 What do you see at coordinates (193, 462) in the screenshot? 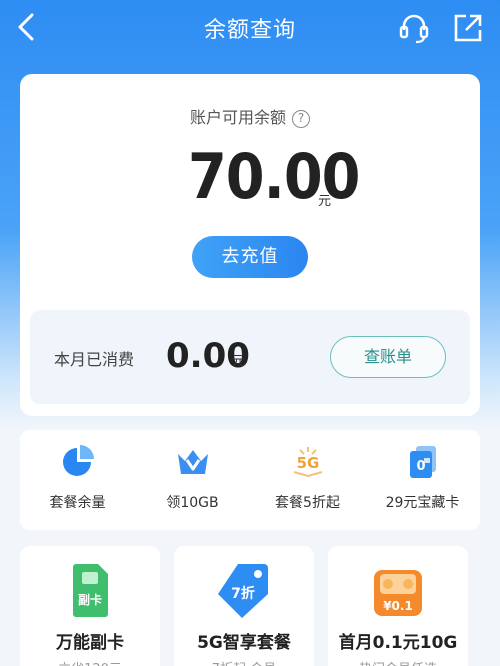
I see `crown-v-icon` at bounding box center [193, 462].